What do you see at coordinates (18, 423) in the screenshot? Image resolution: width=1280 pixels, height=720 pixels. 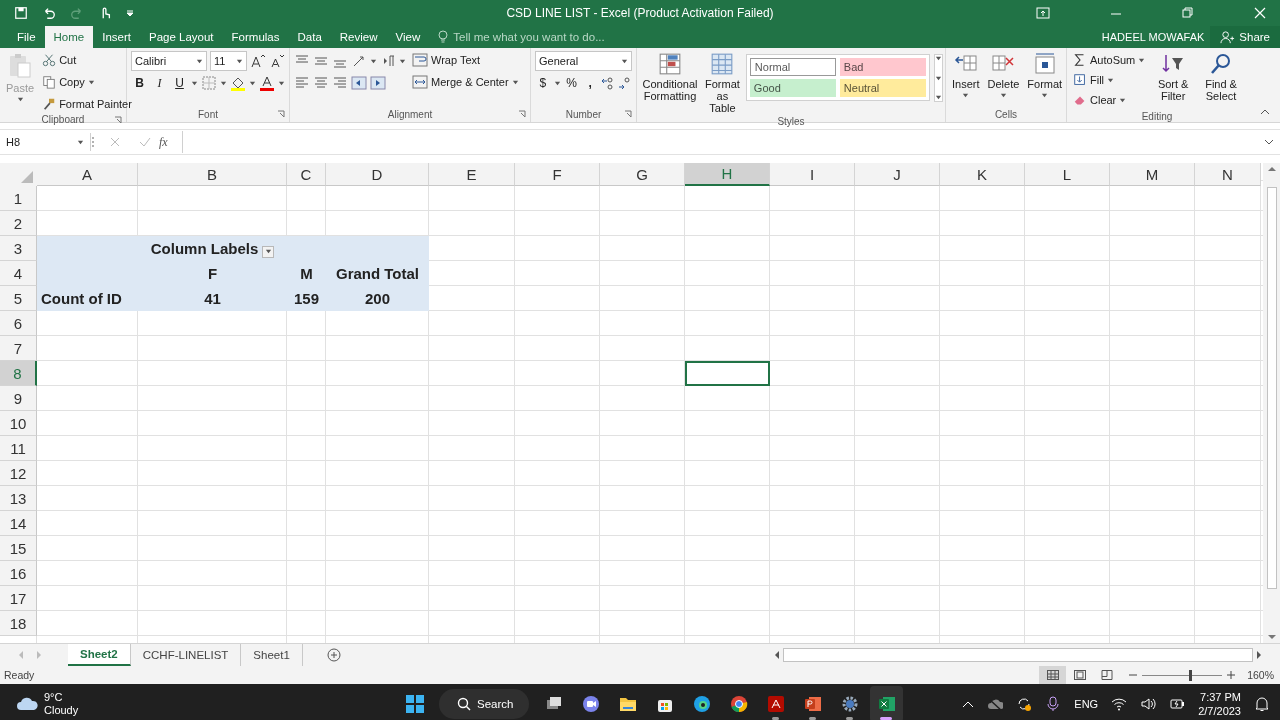 I see `row-header: 10` at bounding box center [18, 423].